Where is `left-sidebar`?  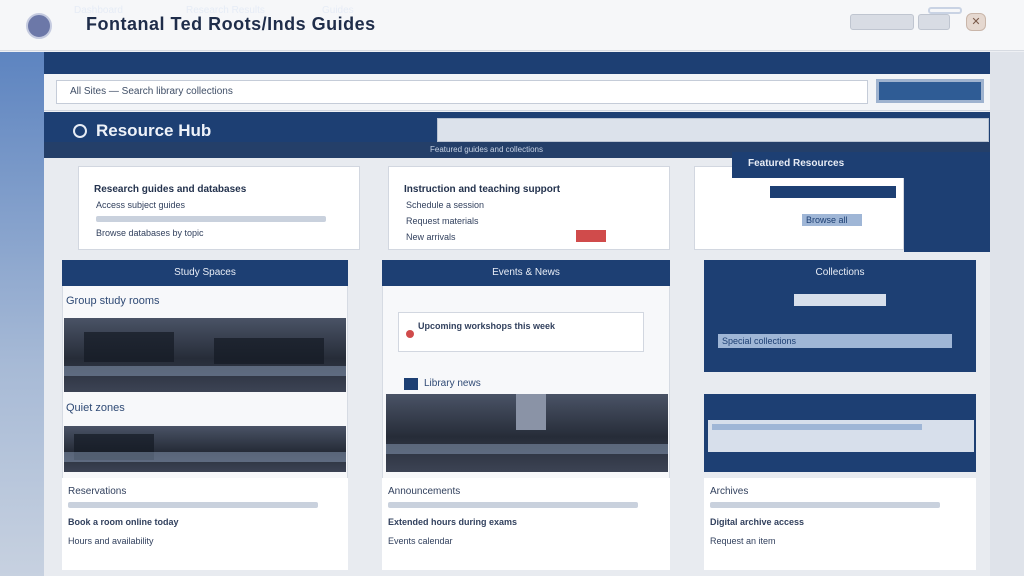
left-sidebar is located at coordinates (22, 314).